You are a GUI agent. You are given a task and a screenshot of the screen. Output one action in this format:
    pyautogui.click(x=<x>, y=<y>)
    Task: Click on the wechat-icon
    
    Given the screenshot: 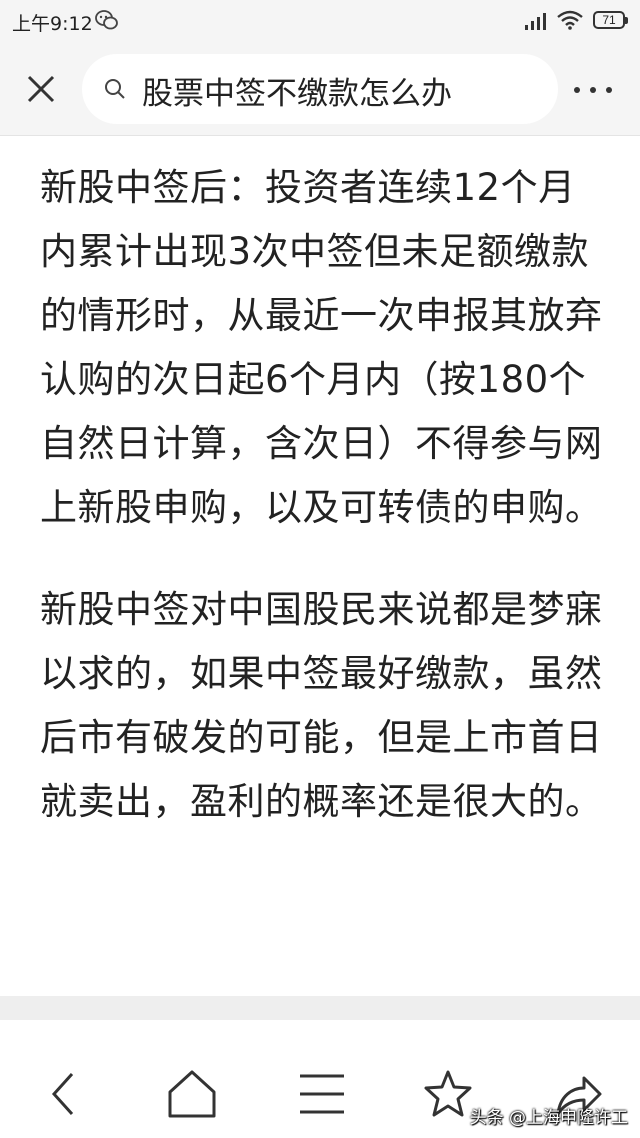 What is the action you would take?
    pyautogui.click(x=106, y=20)
    